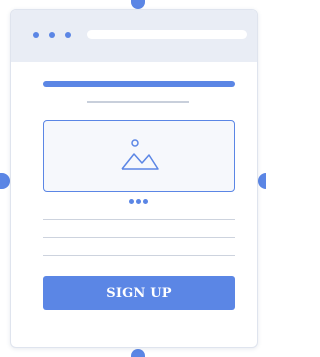 The width and height of the screenshot is (320, 357). I want to click on image-icon, so click(140, 154).